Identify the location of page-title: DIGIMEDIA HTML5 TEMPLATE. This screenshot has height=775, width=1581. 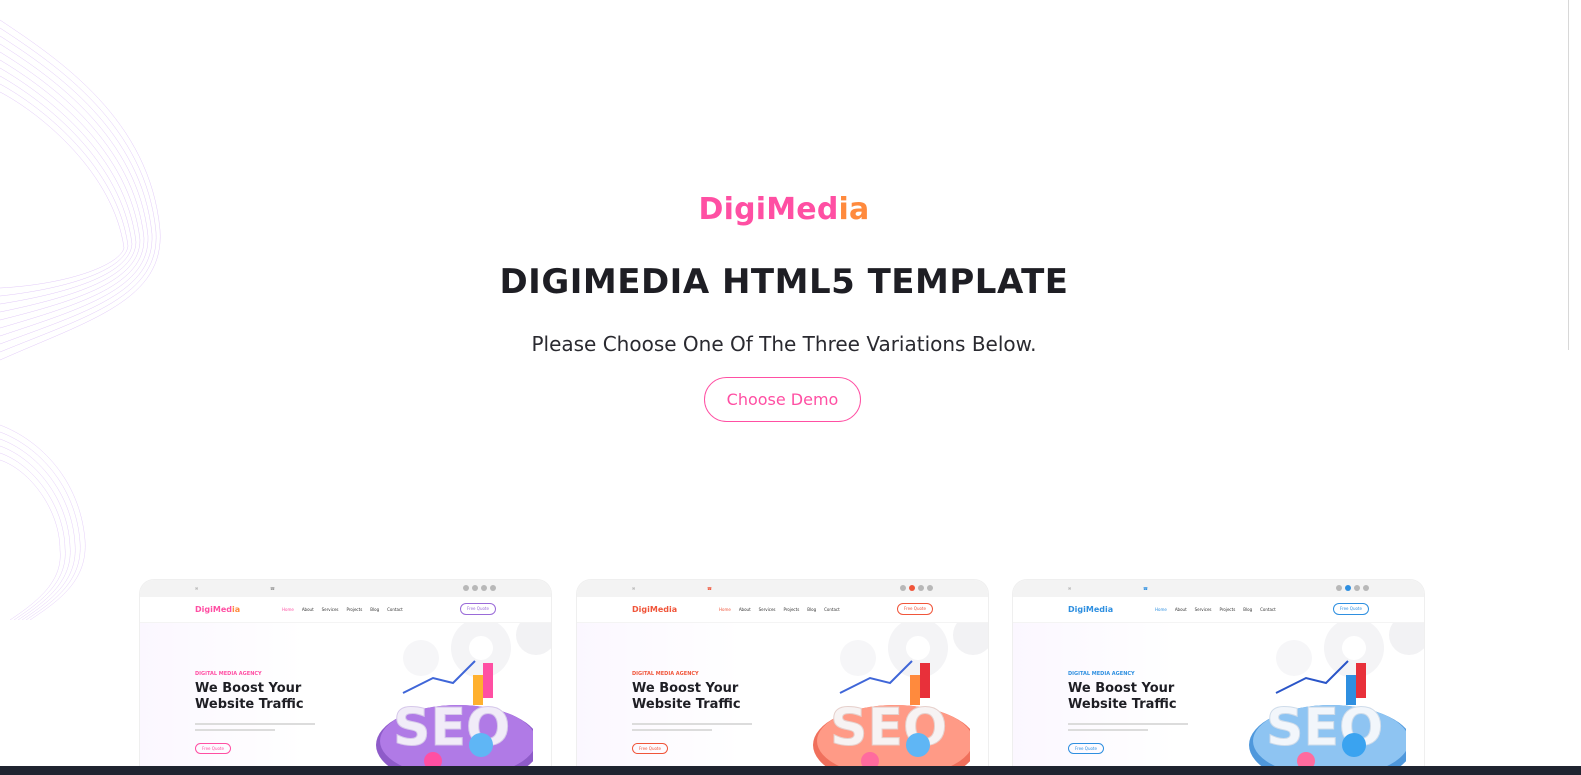
(784, 282).